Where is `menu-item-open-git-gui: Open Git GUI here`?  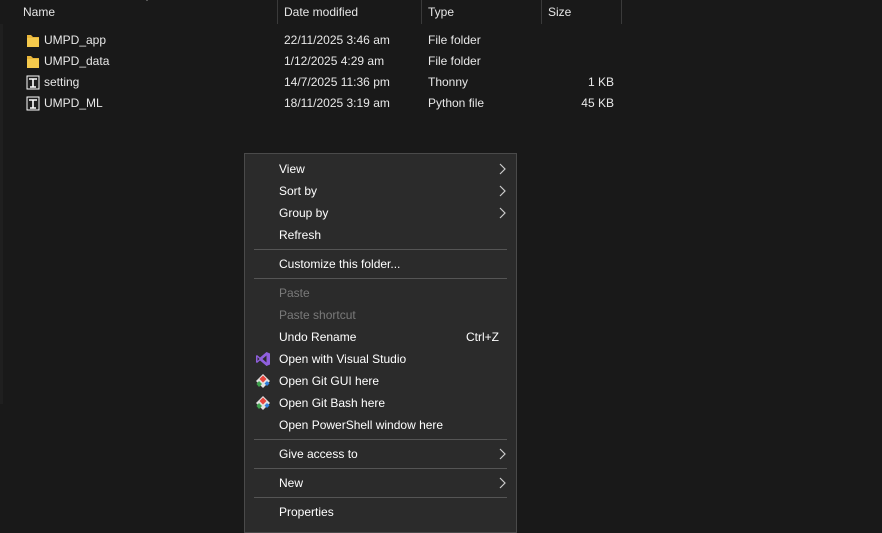 menu-item-open-git-gui: Open Git GUI here is located at coordinates (380, 381).